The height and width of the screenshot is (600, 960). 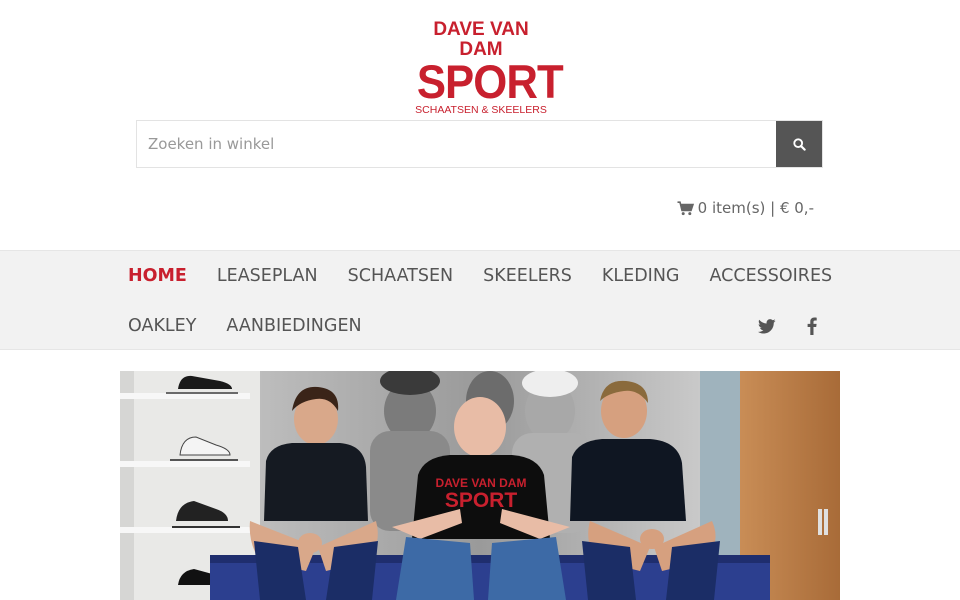 What do you see at coordinates (641, 276) in the screenshot?
I see `nav-item-kleding: KLEDING` at bounding box center [641, 276].